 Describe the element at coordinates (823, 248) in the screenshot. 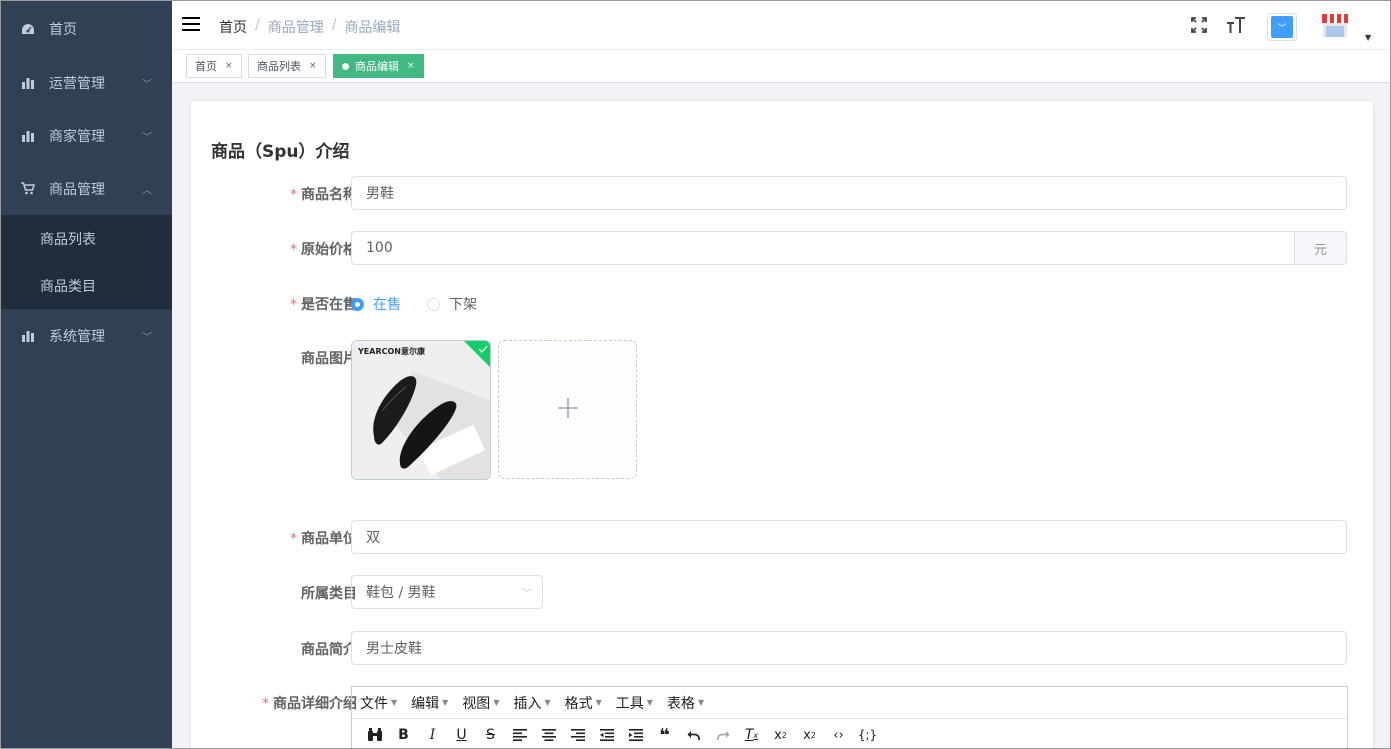

I see `price-input: 100` at that location.